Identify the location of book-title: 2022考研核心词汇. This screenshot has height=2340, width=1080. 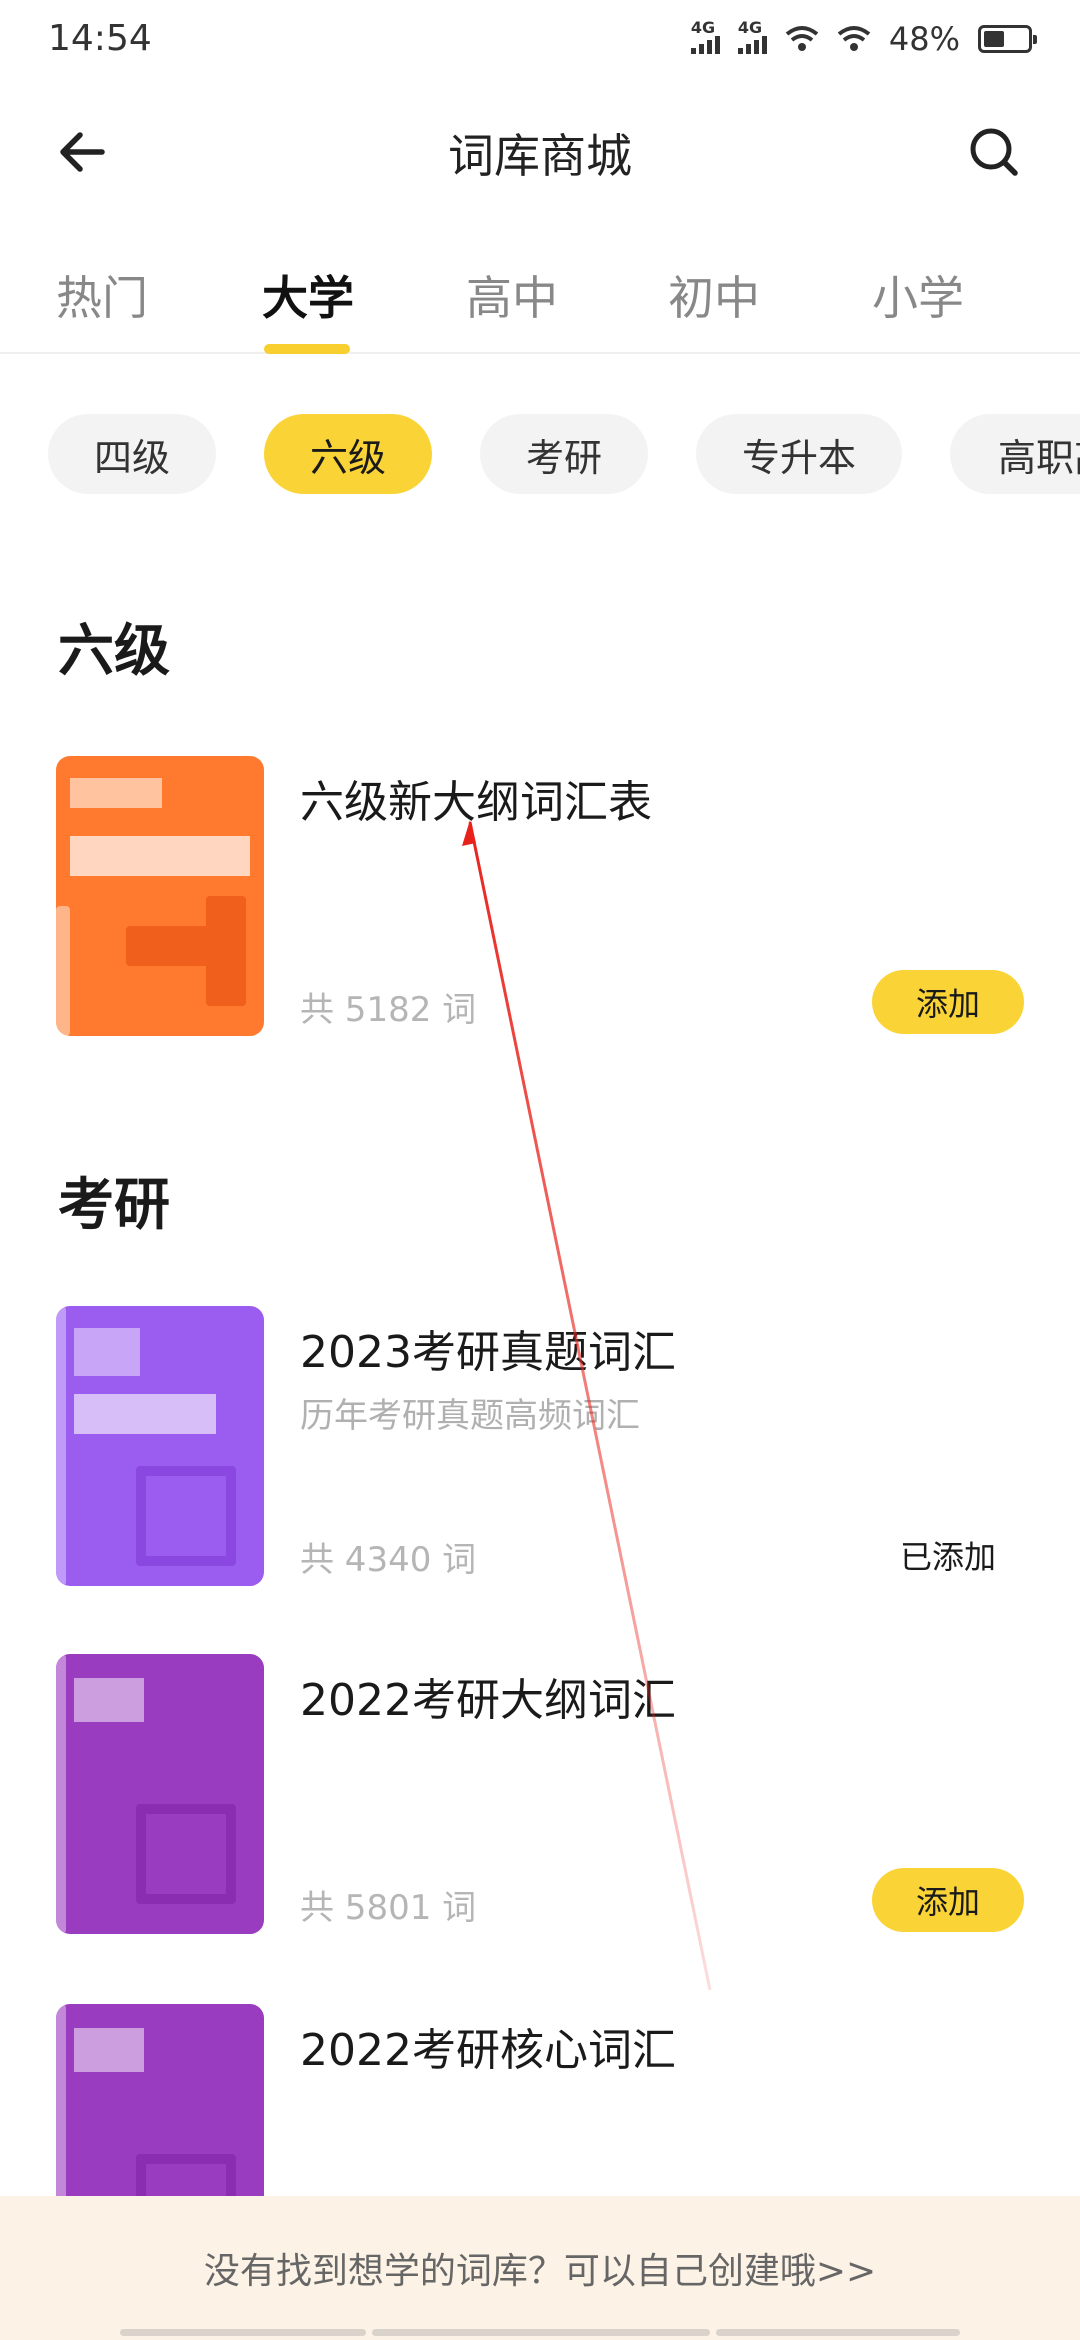
(488, 2050).